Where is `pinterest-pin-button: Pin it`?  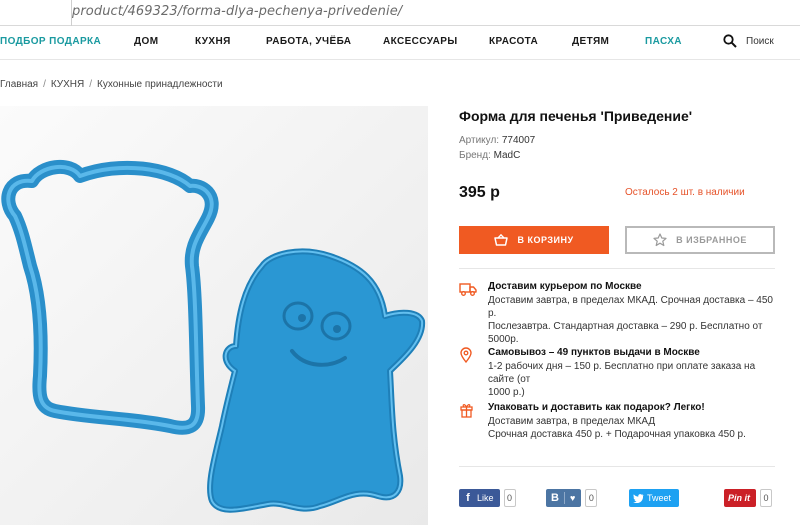 pinterest-pin-button: Pin it is located at coordinates (740, 498).